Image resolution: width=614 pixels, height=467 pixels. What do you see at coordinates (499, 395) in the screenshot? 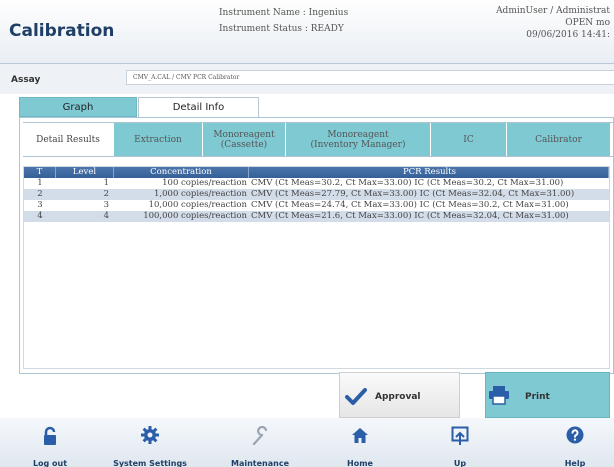
I see `printer-icon` at bounding box center [499, 395].